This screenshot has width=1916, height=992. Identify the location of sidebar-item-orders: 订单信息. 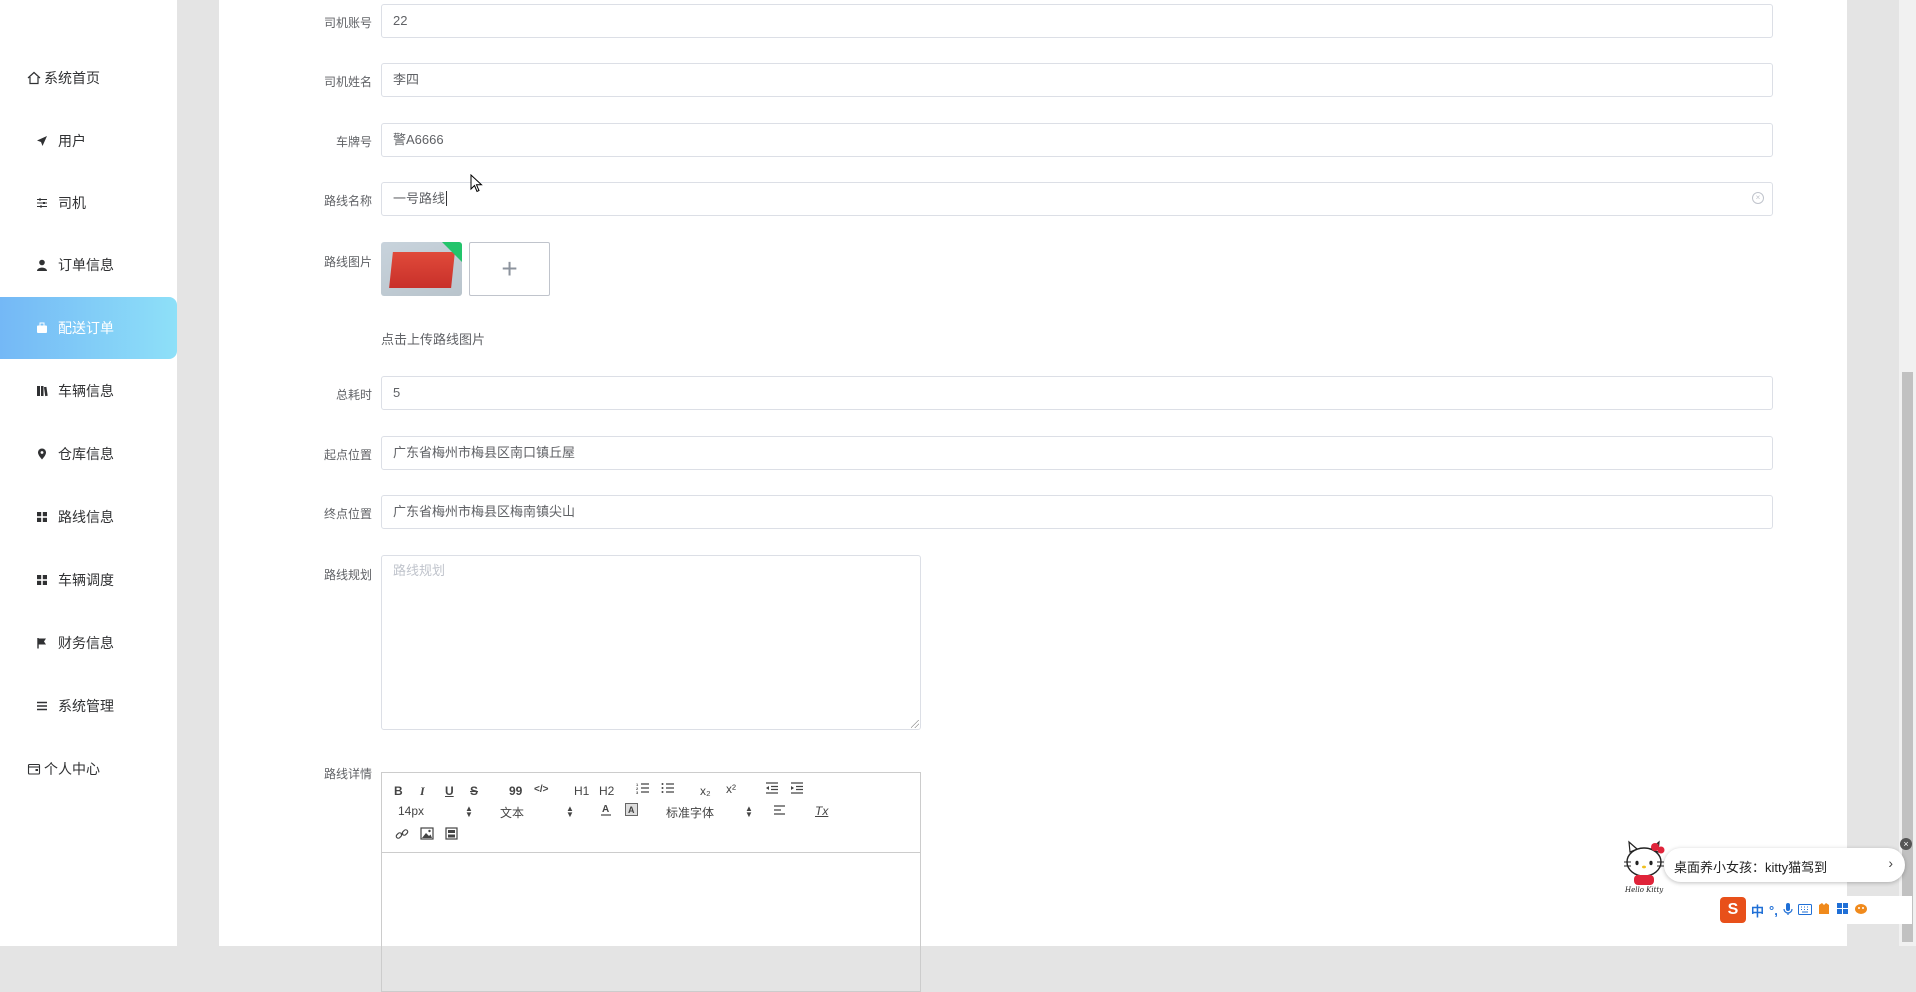
(88, 265).